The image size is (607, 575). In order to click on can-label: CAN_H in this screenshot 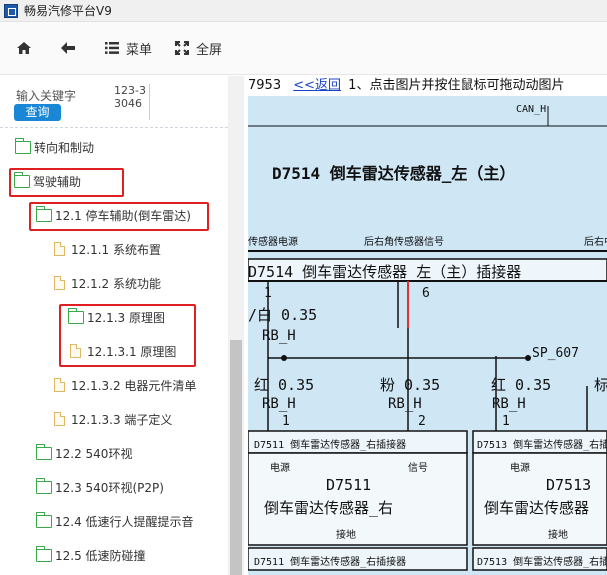, I will do `click(531, 109)`.